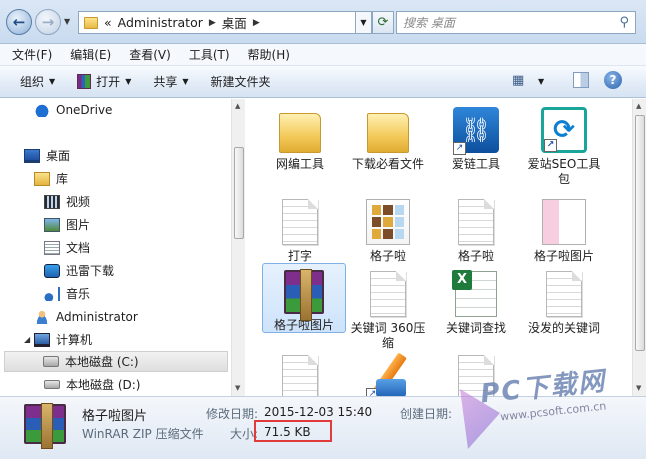 The width and height of the screenshot is (646, 459). Describe the element at coordinates (388, 375) in the screenshot. I see `pencil-app-icon: ↗` at that location.